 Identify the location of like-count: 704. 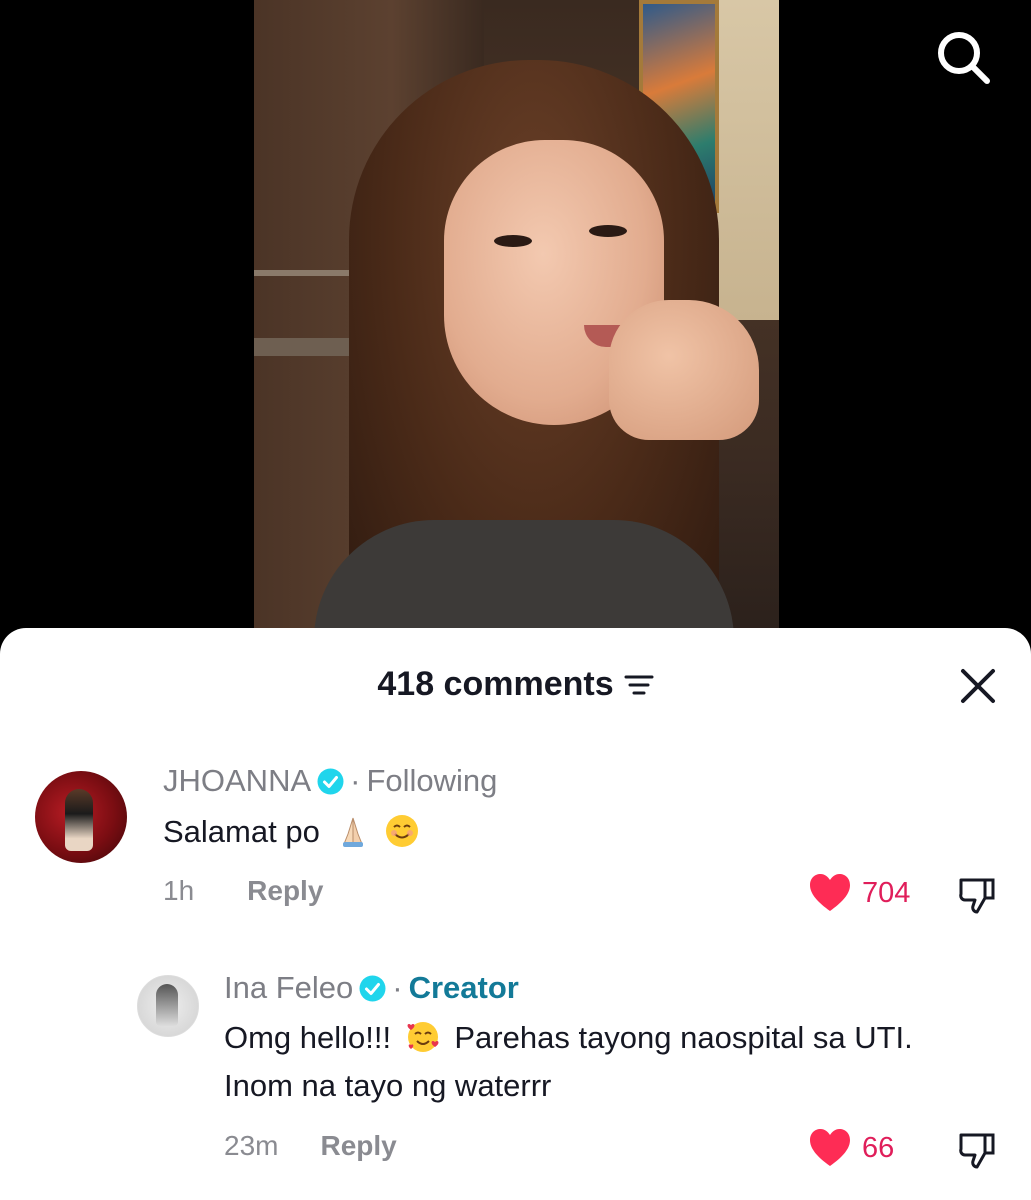
(886, 892).